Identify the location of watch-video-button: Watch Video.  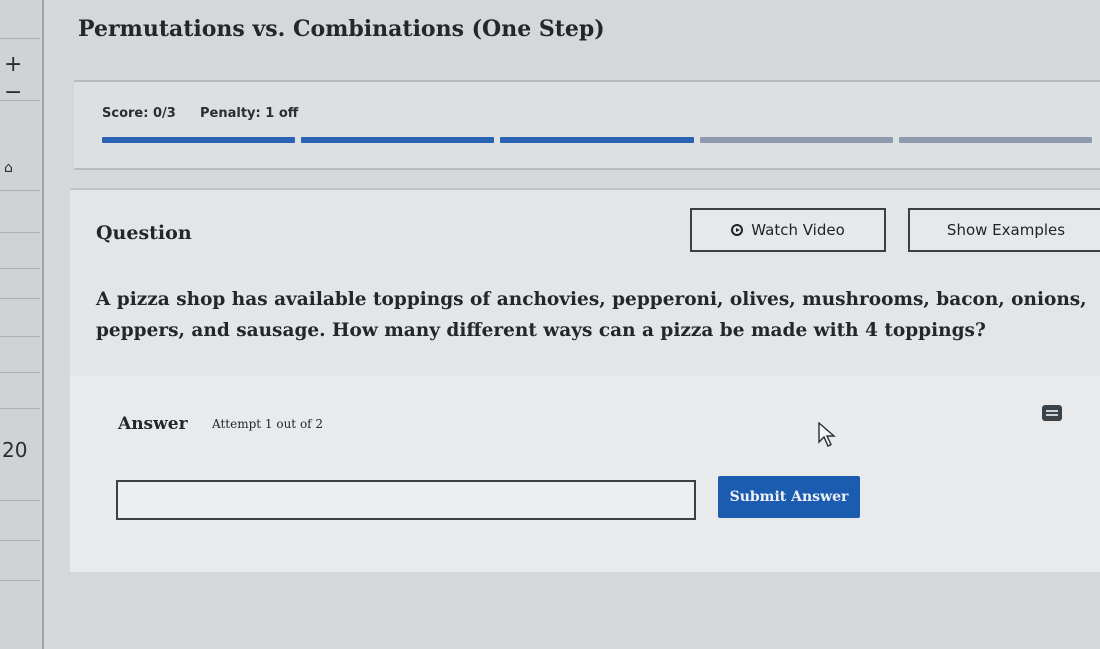
(788, 230).